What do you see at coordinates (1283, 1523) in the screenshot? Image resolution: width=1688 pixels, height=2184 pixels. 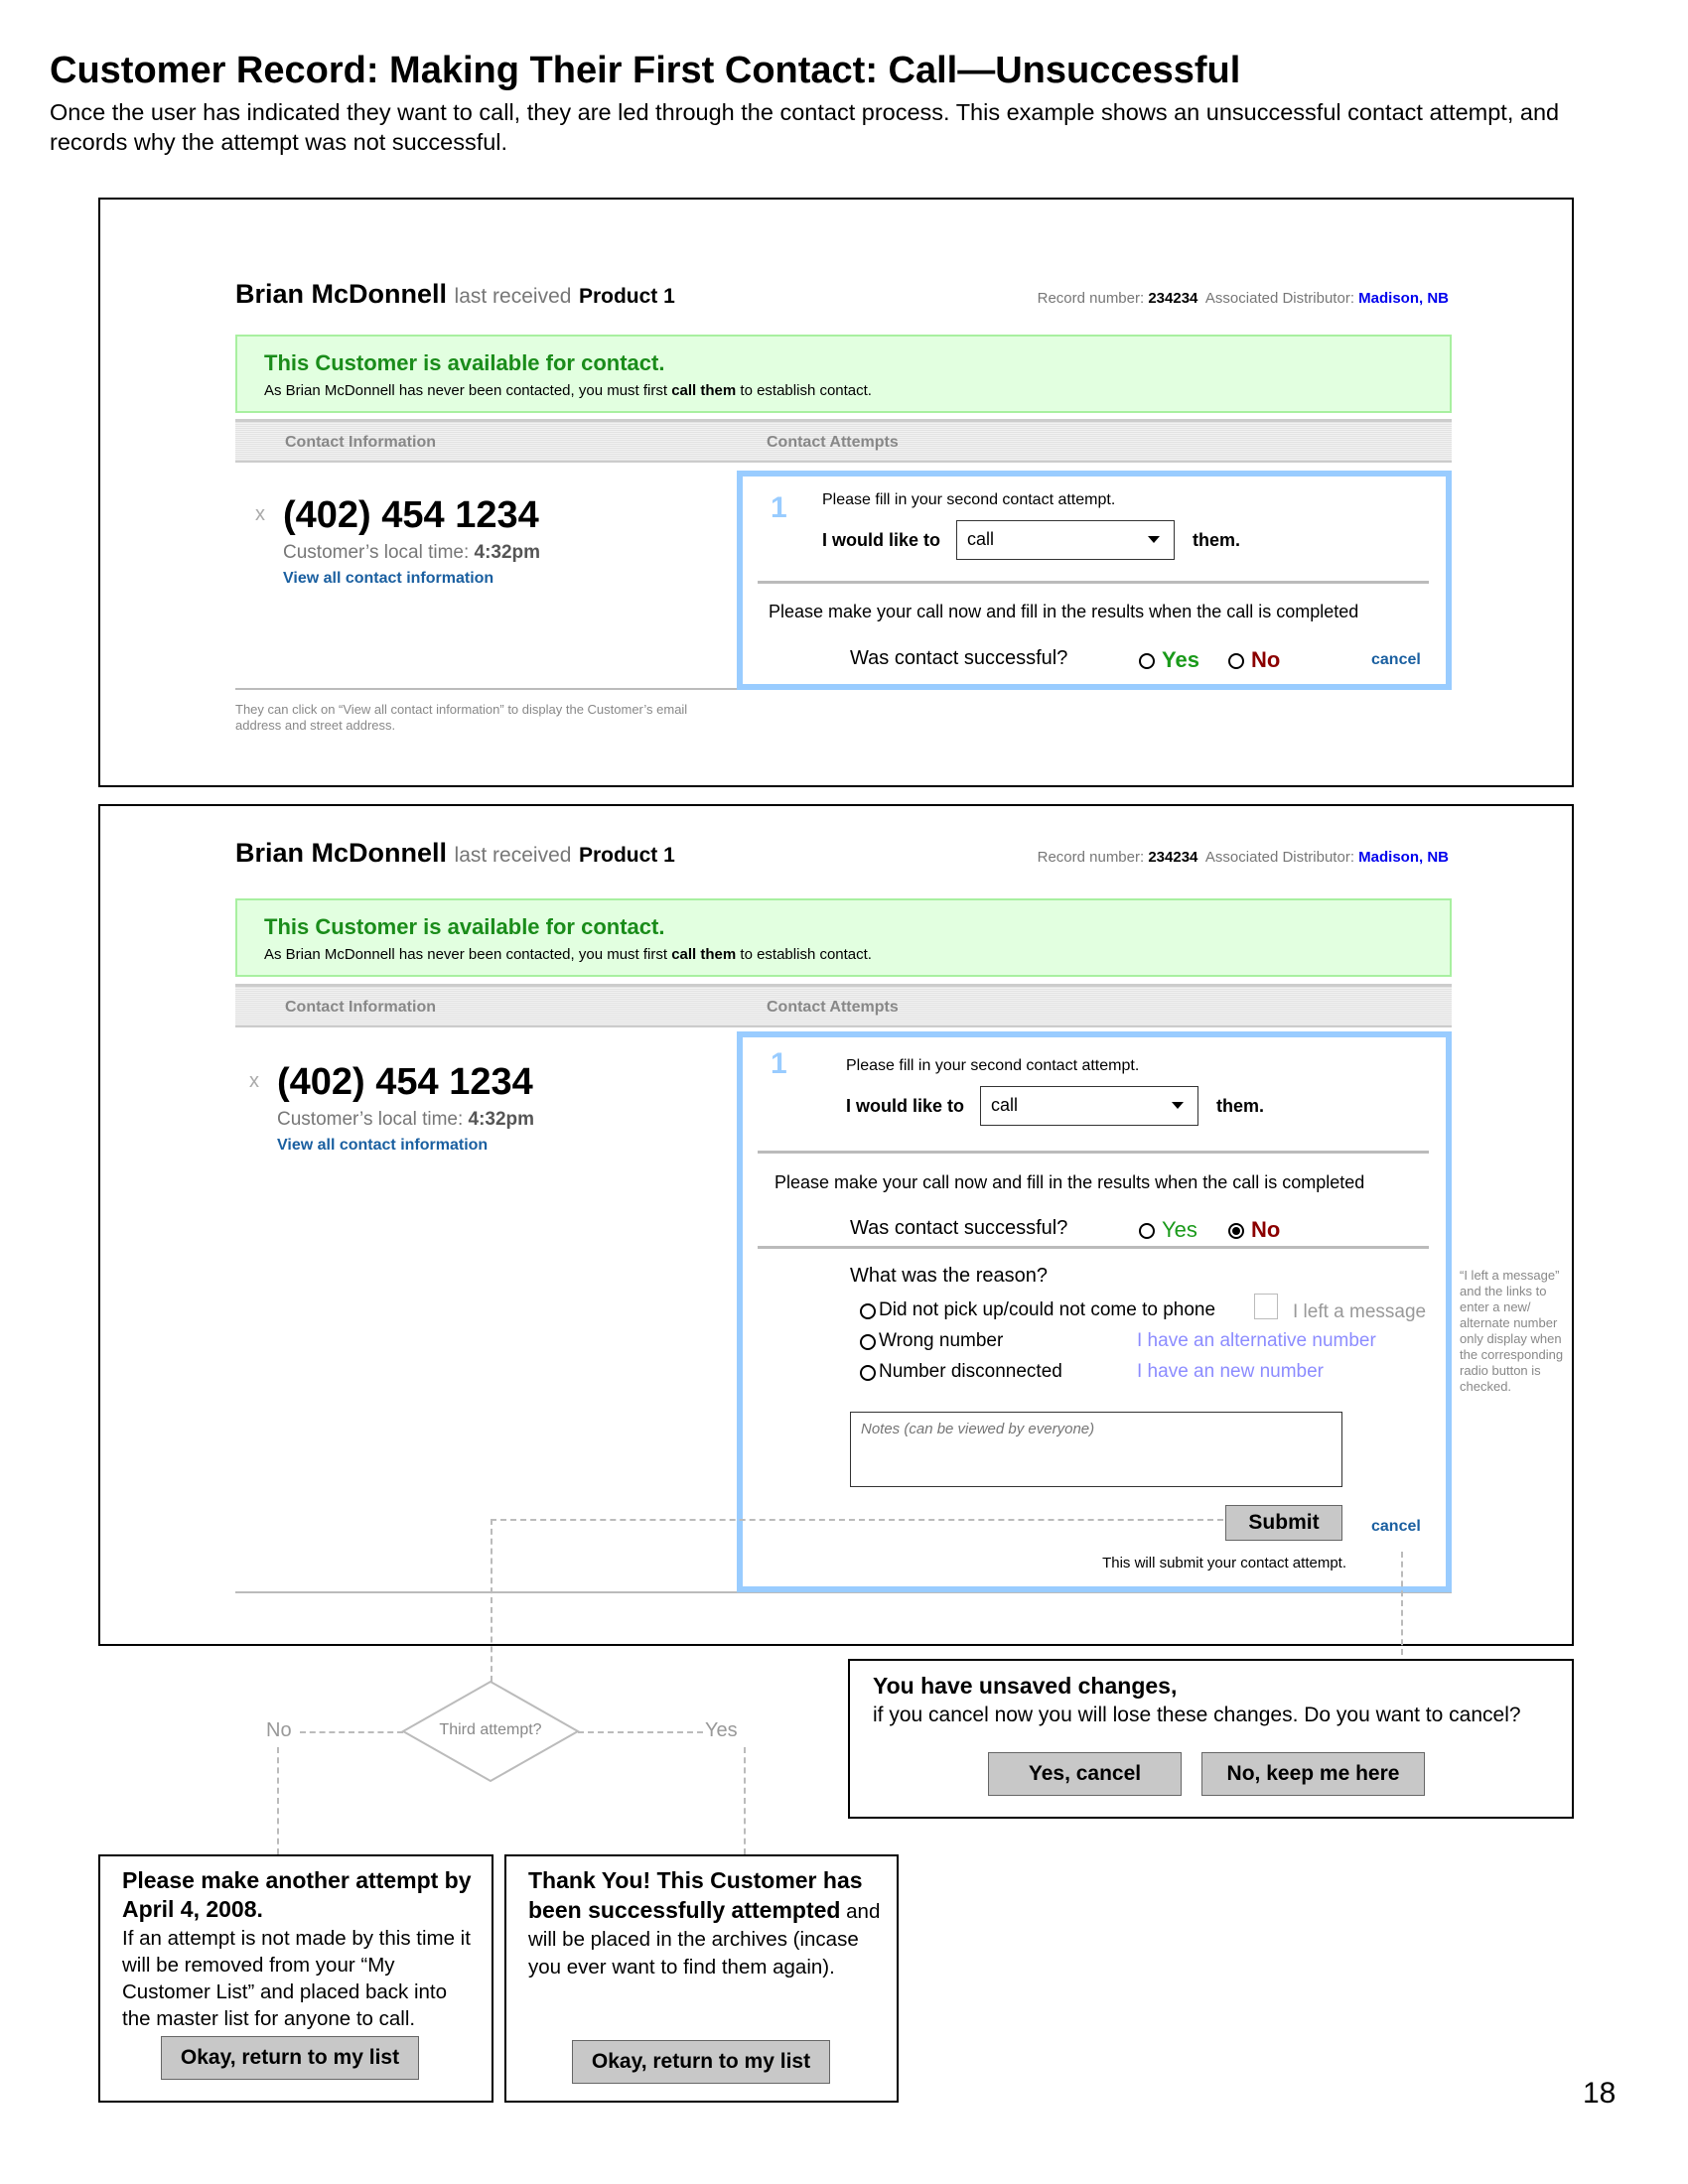 I see `submit-button: Submit` at bounding box center [1283, 1523].